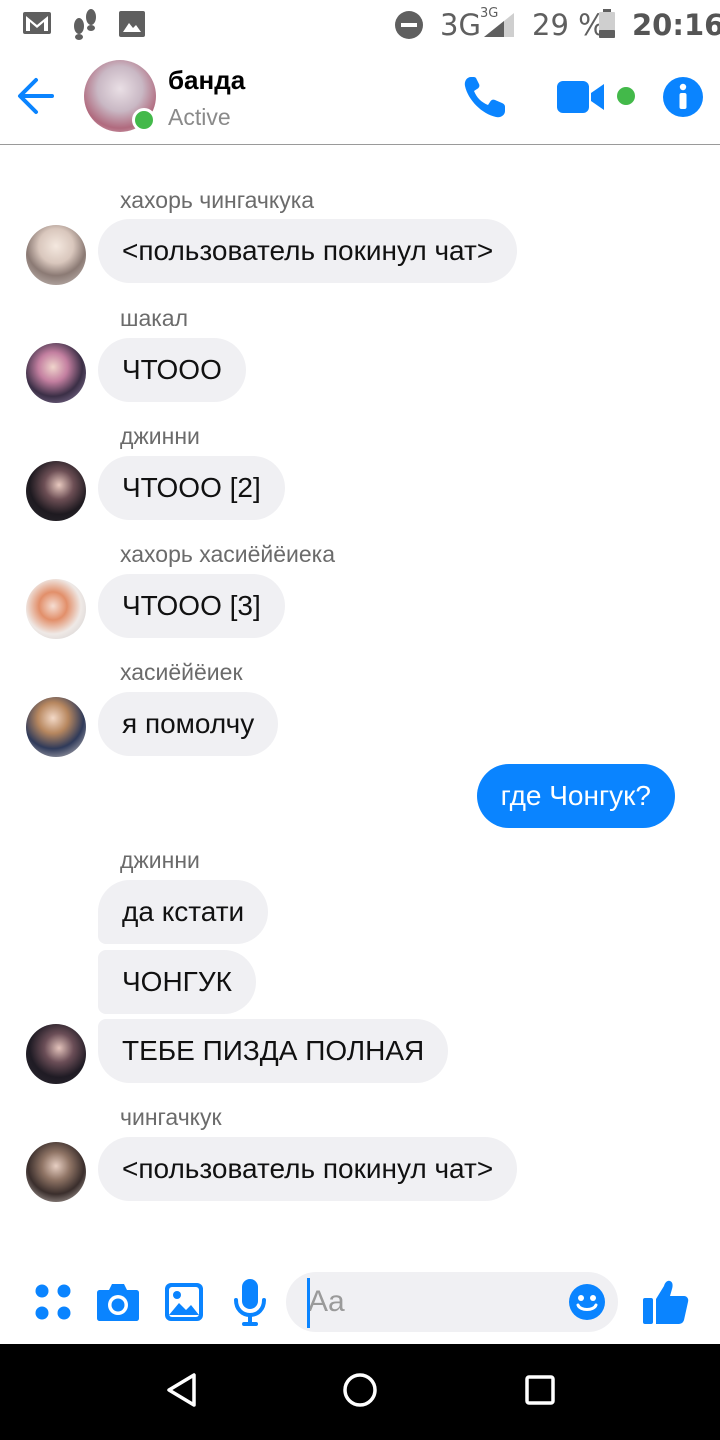 This screenshot has width=720, height=1440. I want to click on nav-back-icon, so click(182, 1390).